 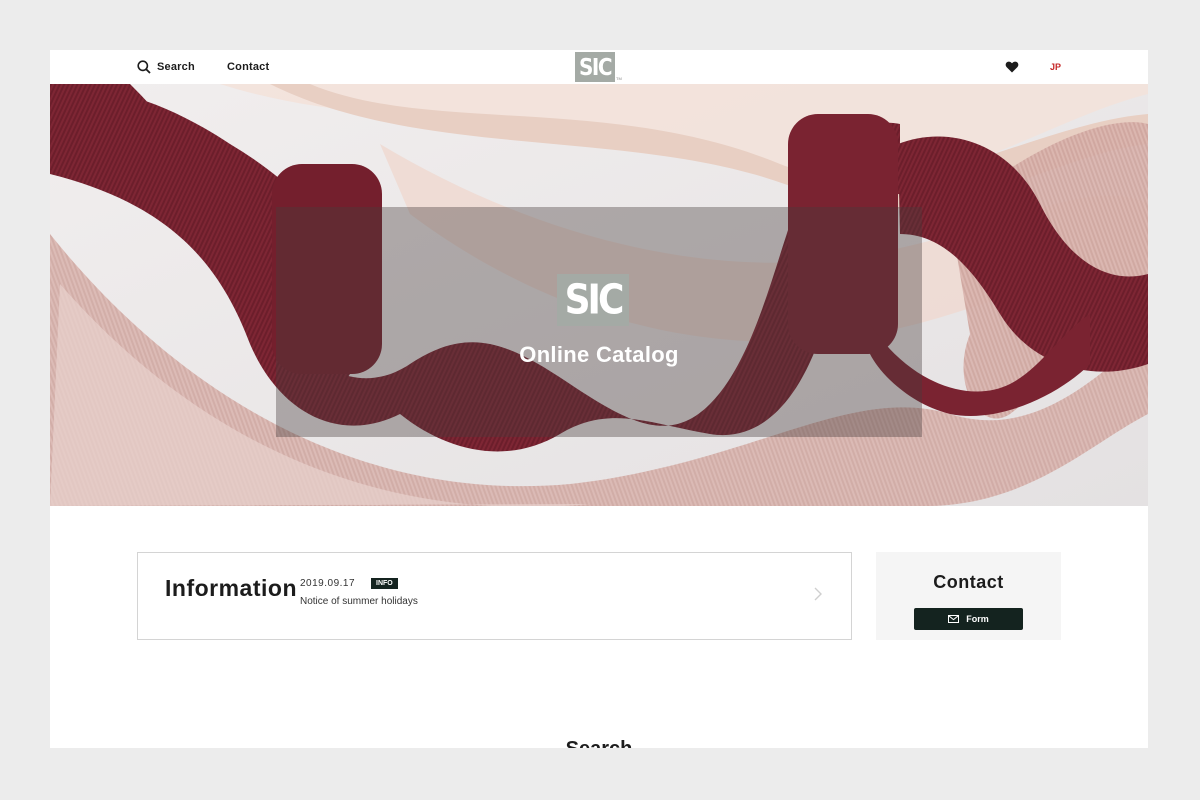 What do you see at coordinates (619, 78) in the screenshot?
I see `logo-trademark: TM` at bounding box center [619, 78].